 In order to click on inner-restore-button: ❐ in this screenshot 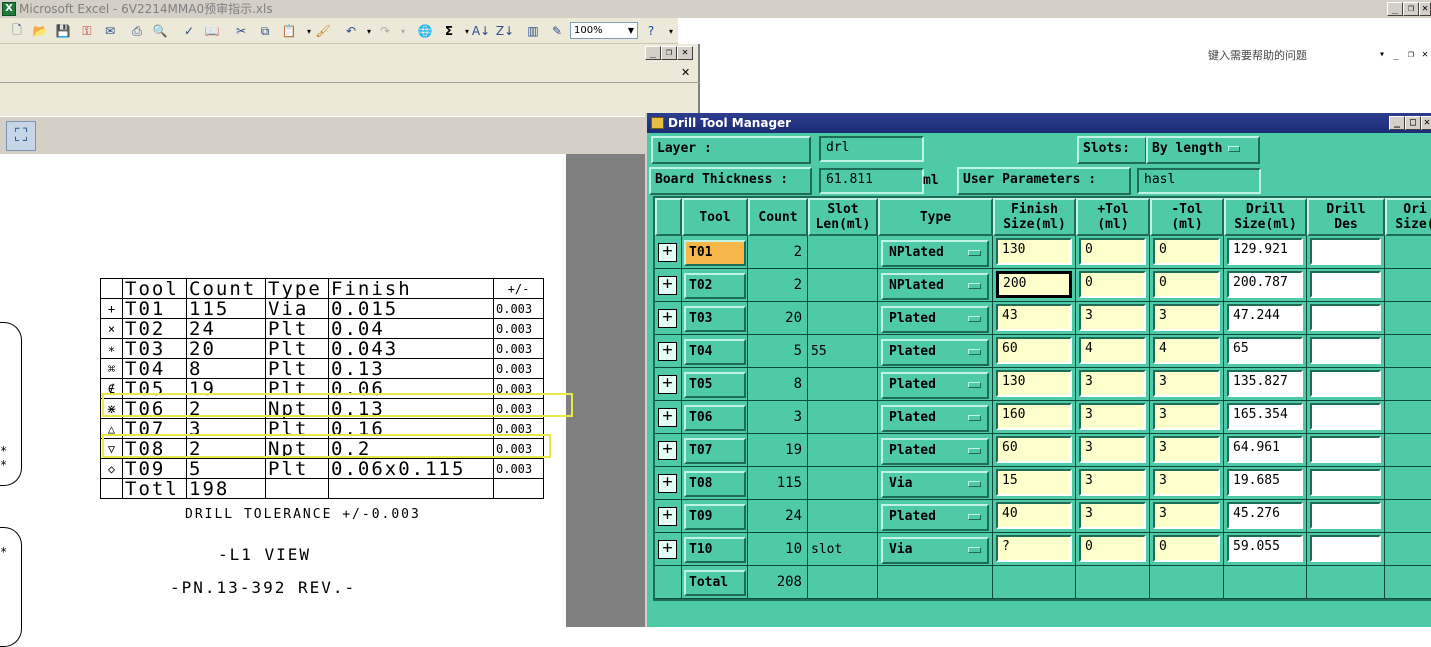, I will do `click(669, 53)`.